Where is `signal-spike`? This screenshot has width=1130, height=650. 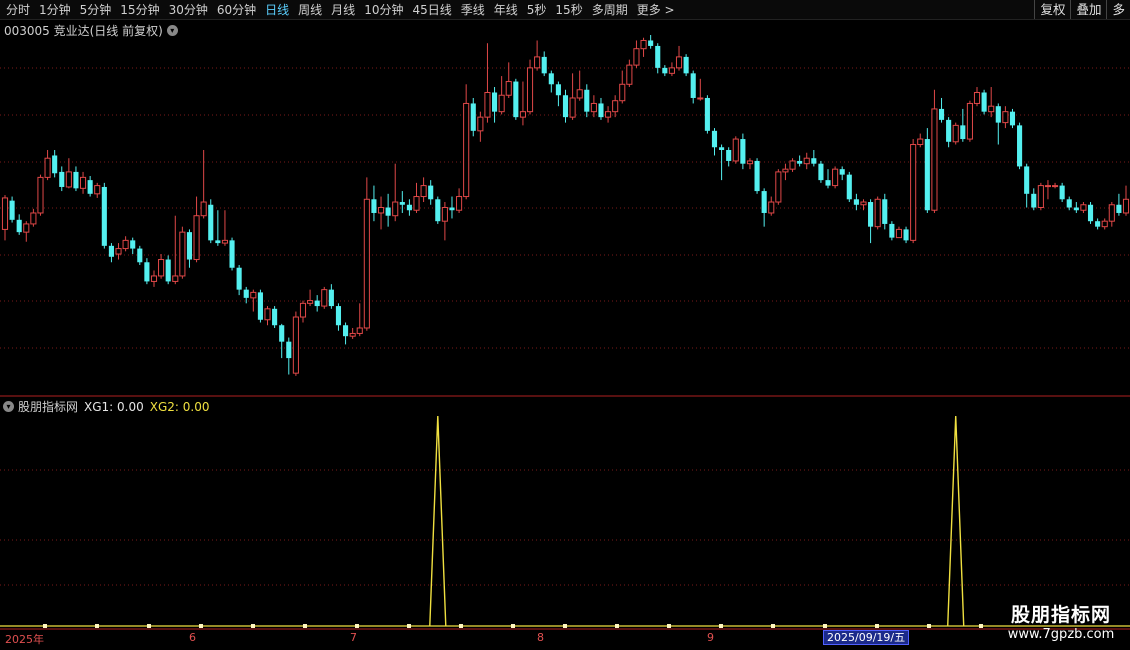
signal-spike is located at coordinates (438, 521).